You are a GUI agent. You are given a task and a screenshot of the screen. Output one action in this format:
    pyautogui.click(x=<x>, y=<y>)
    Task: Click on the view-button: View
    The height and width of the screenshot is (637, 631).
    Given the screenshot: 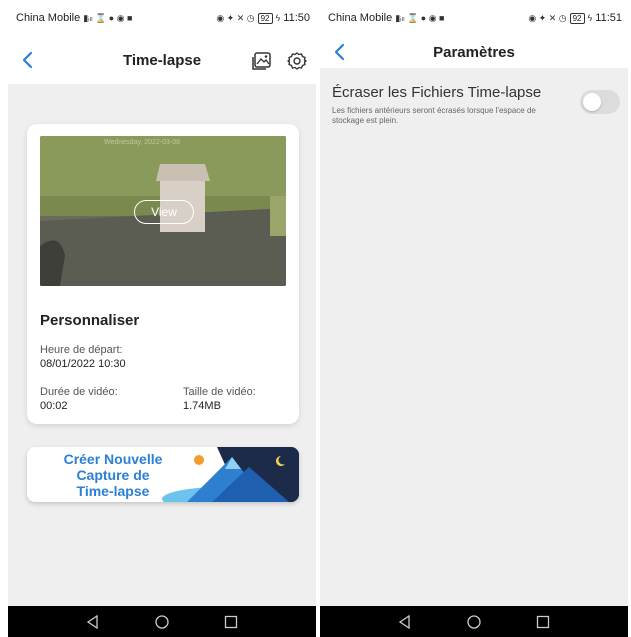 What is the action you would take?
    pyautogui.click(x=164, y=212)
    